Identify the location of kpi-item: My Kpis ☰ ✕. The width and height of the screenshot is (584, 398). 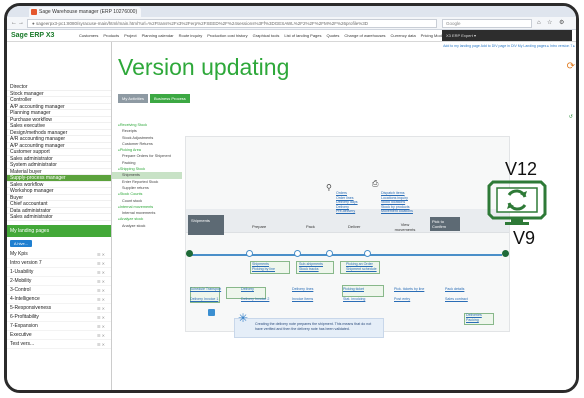
(59, 254).